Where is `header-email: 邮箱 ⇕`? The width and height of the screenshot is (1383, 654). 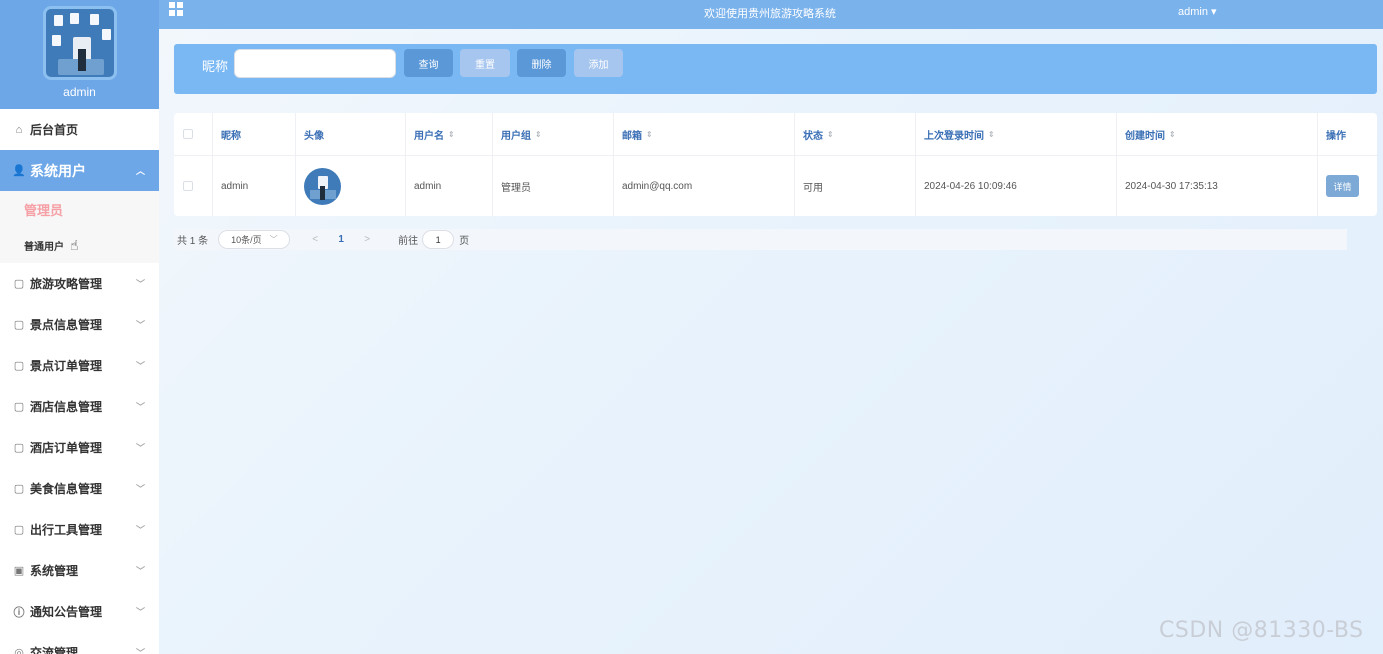
header-email: 邮箱 ⇕ is located at coordinates (704, 134).